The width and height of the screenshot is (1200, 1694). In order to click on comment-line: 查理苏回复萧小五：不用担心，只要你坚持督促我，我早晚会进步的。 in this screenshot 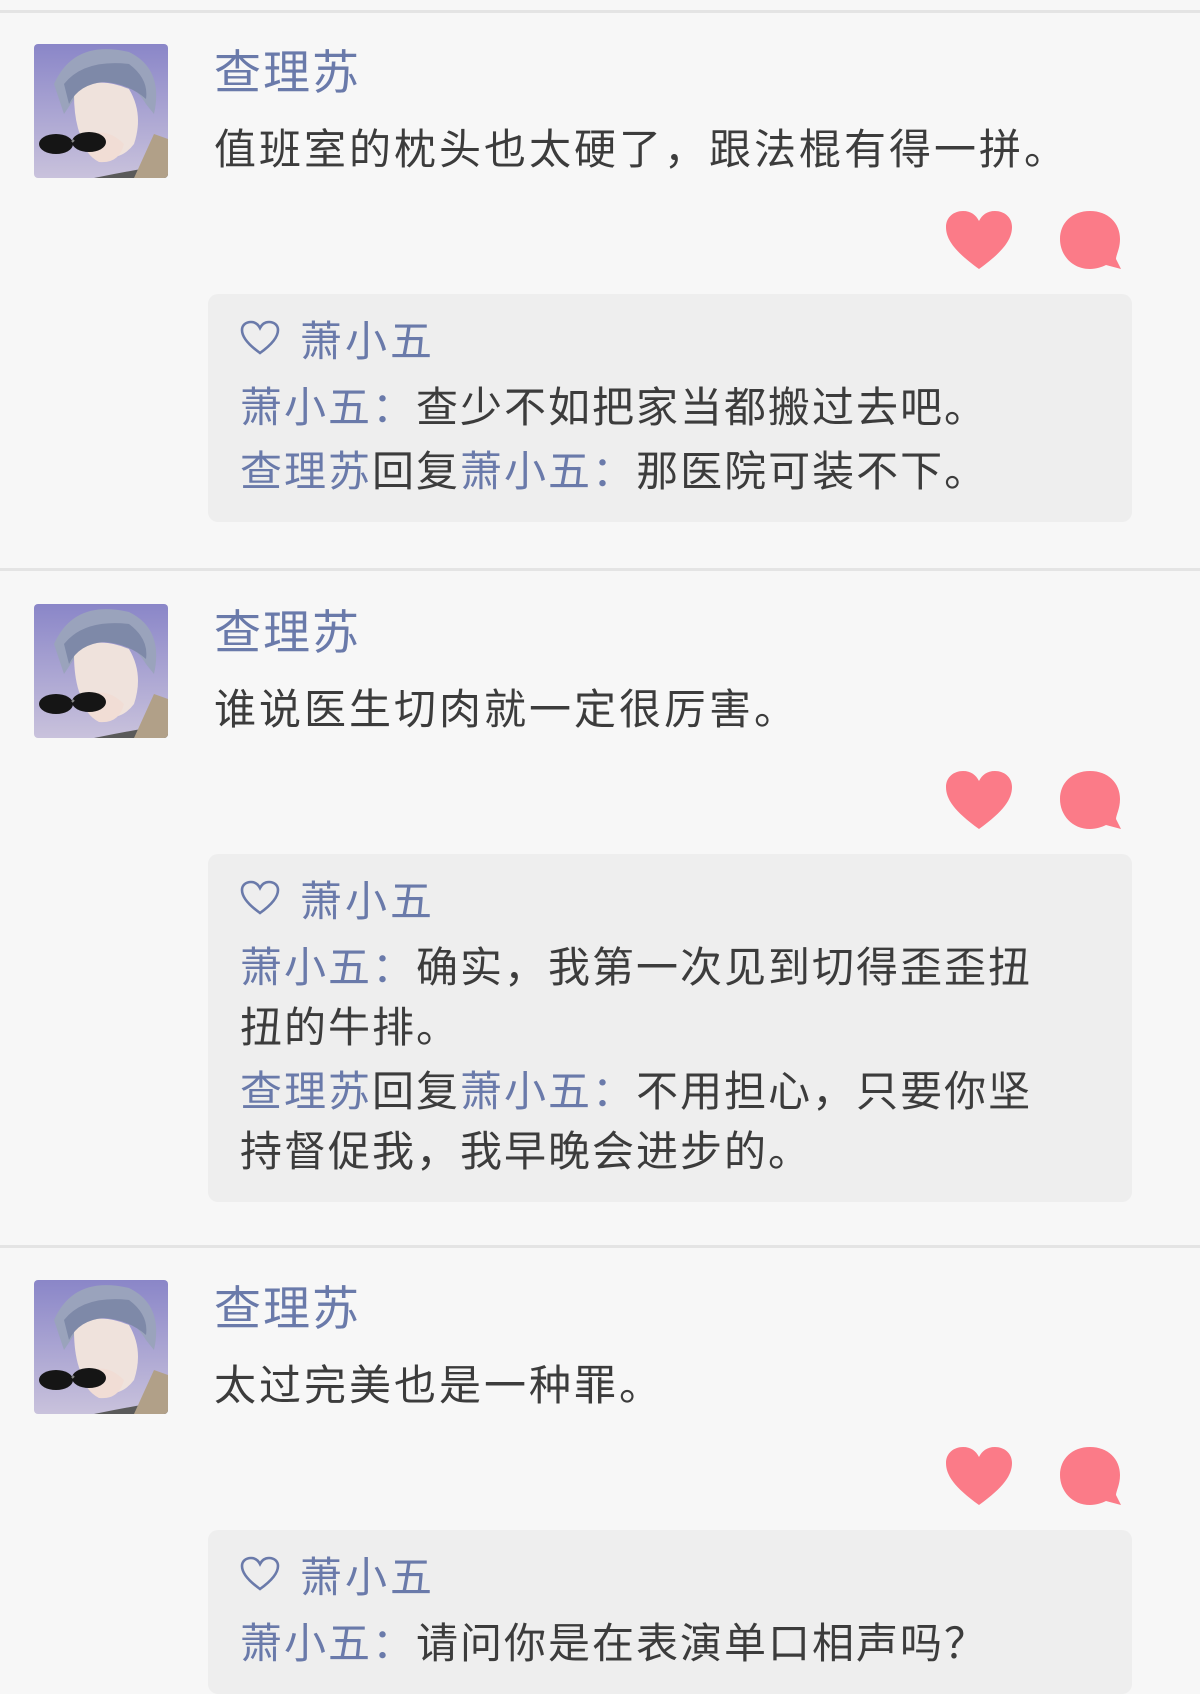, I will do `click(668, 1122)`.